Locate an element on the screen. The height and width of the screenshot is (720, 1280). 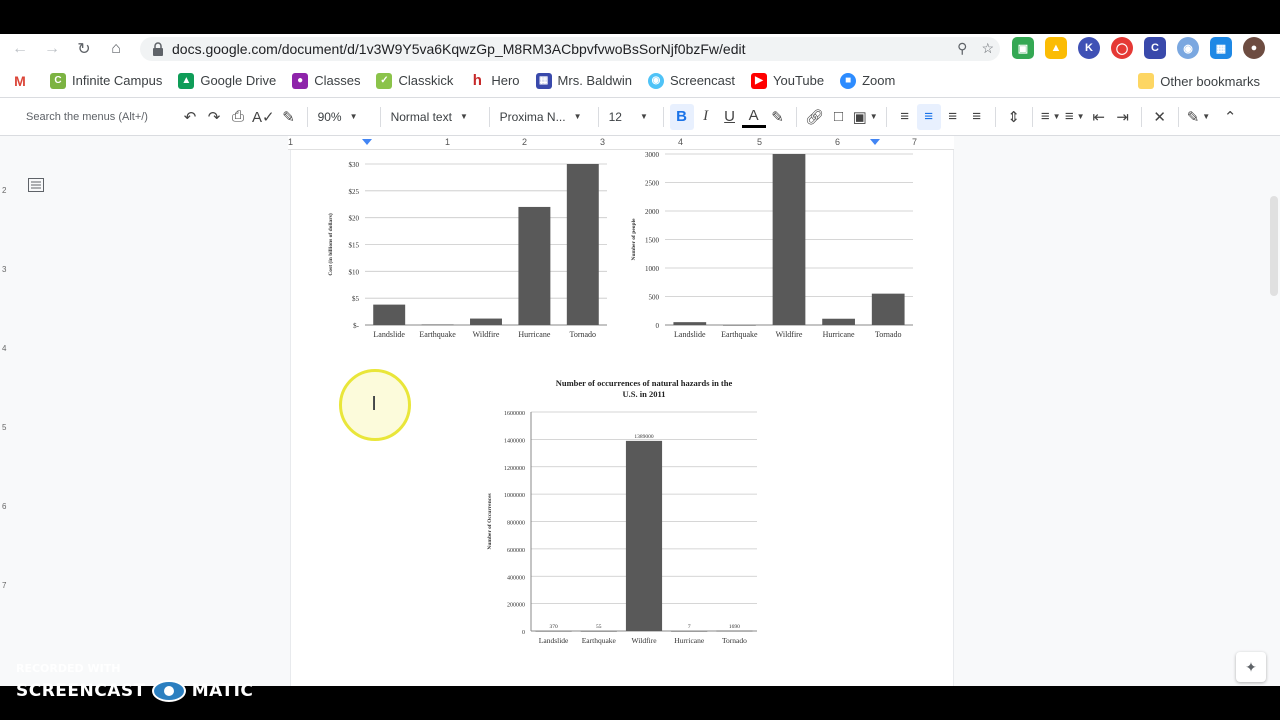
ruler-mark: 7 is located at coordinates (915, 142).